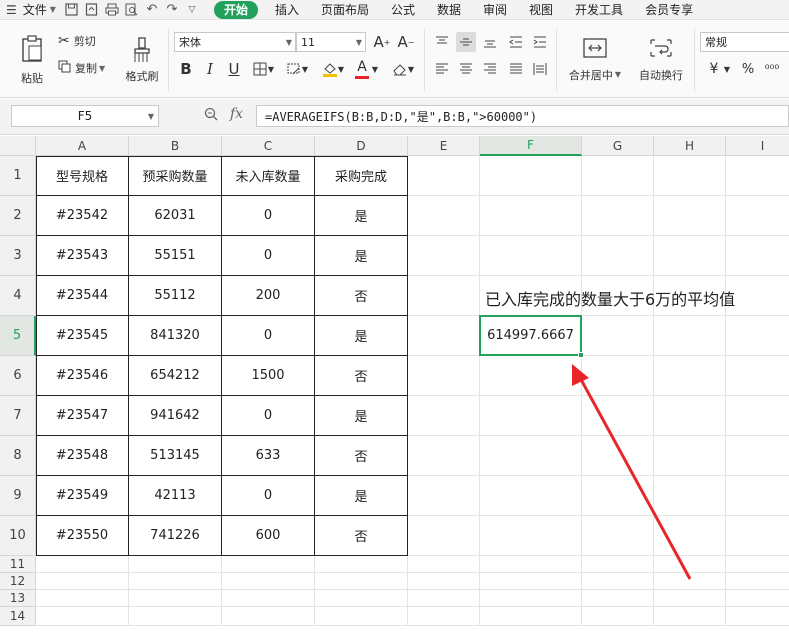 The image size is (789, 634). What do you see at coordinates (599, 10) in the screenshot?
I see `tab-developer: 开发工具` at bounding box center [599, 10].